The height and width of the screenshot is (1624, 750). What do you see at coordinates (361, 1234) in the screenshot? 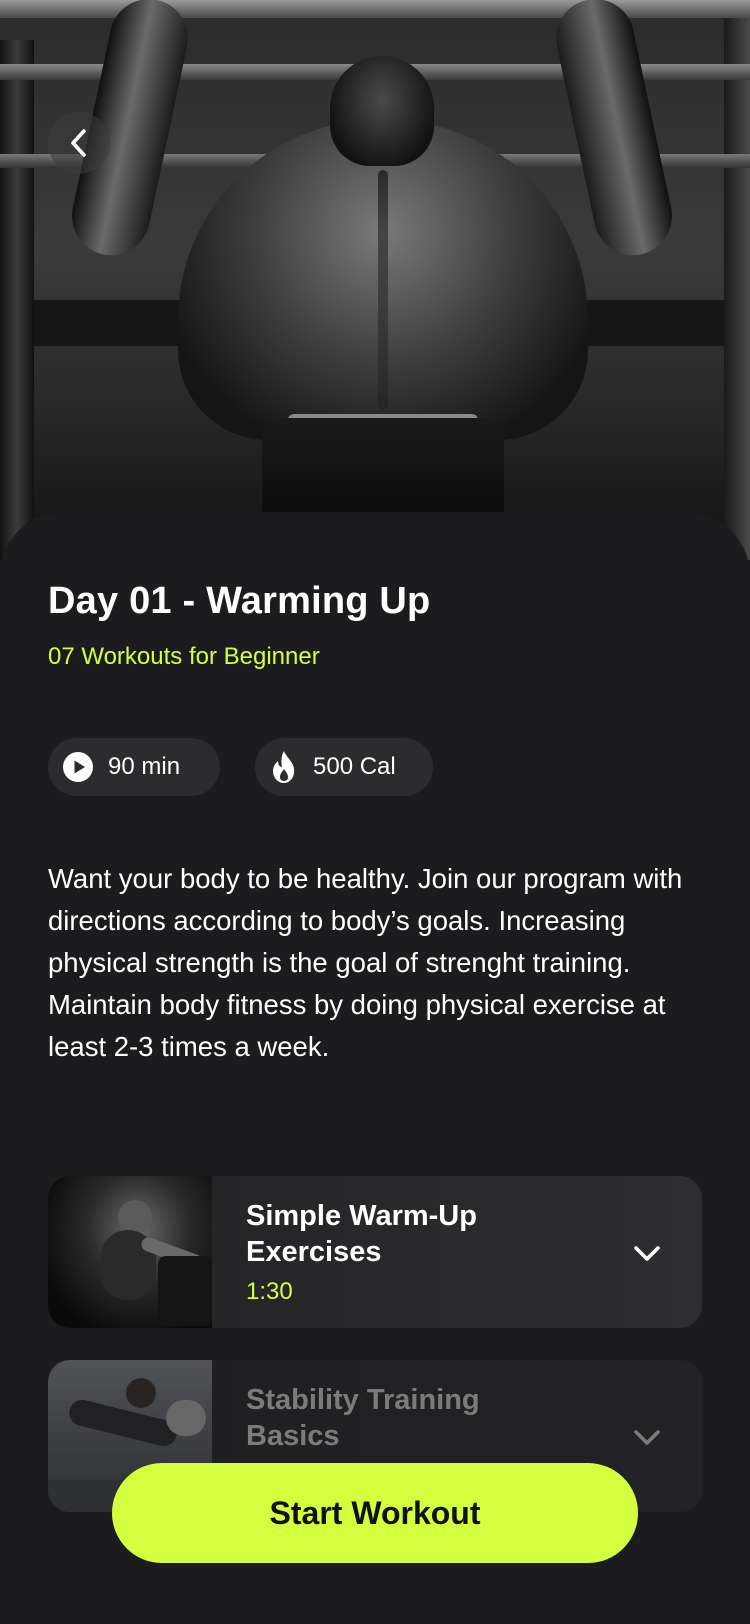
I see `exercise-title: Simple Warm-Up Exercises` at bounding box center [361, 1234].